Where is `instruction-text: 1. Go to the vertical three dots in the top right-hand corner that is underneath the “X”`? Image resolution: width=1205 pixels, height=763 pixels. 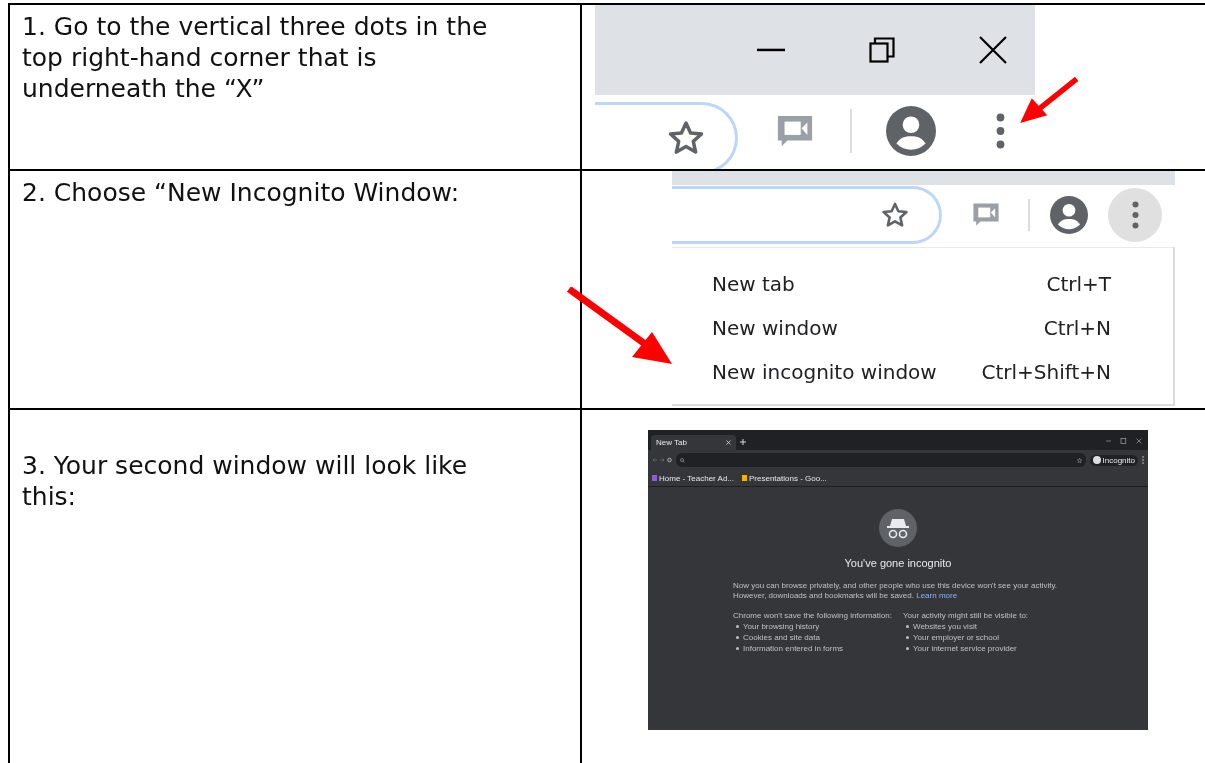
instruction-text: 1. Go to the vertical three dots in the top right-hand corner that is underneath the “X” is located at coordinates (255, 57).